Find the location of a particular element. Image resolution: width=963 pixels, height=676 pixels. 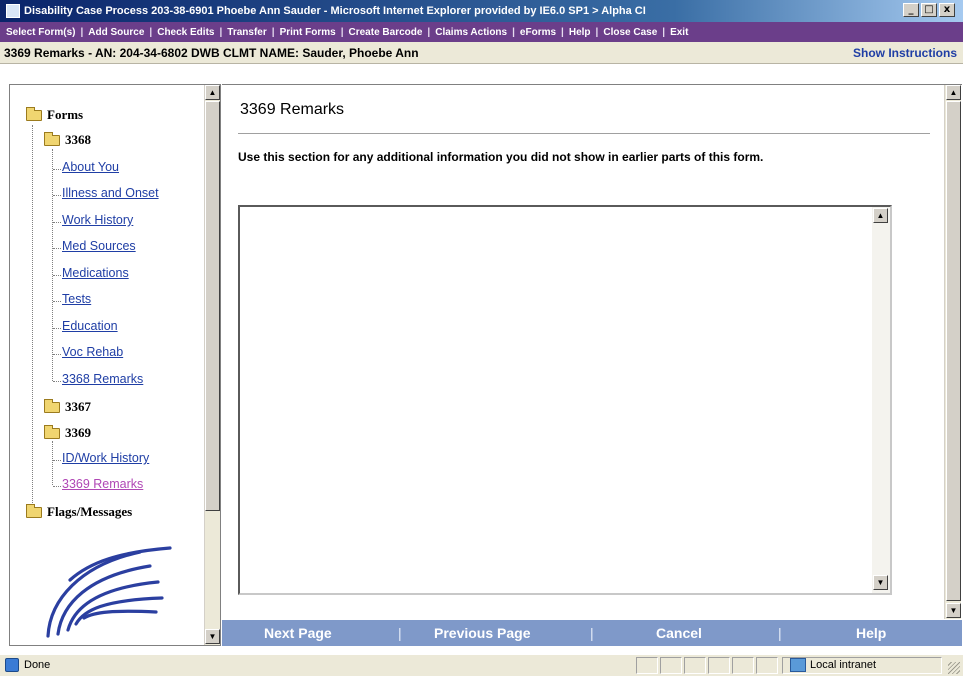

tree-link: Medications is located at coordinates (95, 273).